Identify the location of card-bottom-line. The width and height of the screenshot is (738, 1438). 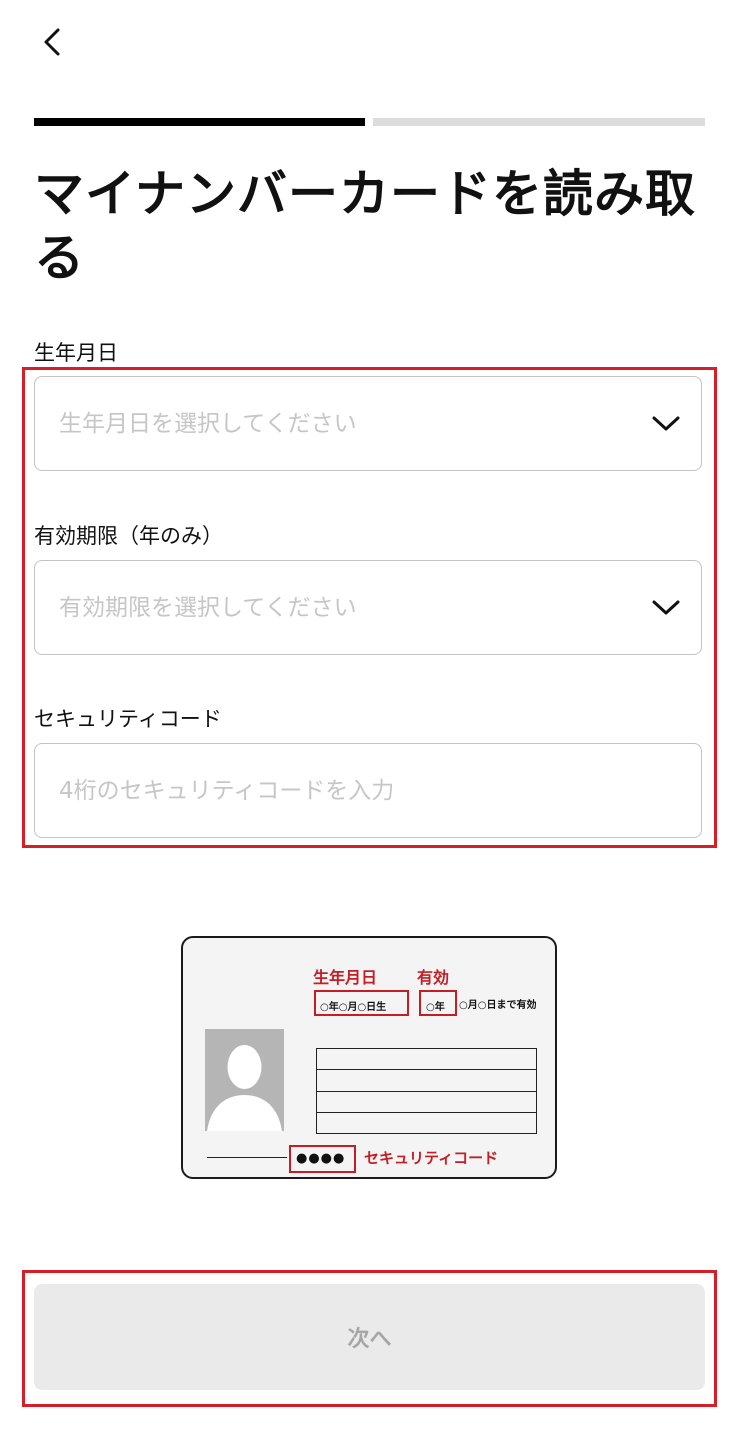
(247, 1157).